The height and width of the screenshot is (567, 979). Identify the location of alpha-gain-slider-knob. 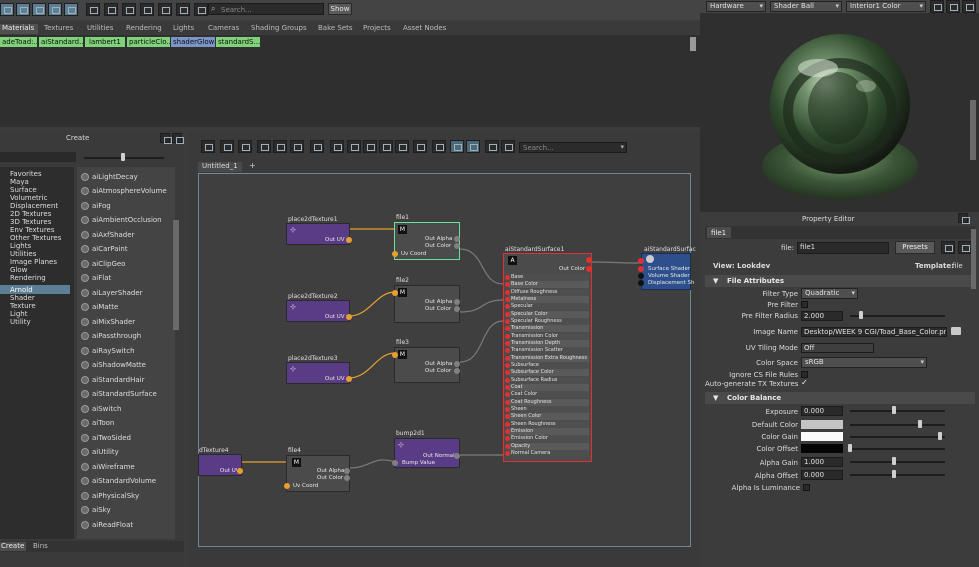
(894, 461).